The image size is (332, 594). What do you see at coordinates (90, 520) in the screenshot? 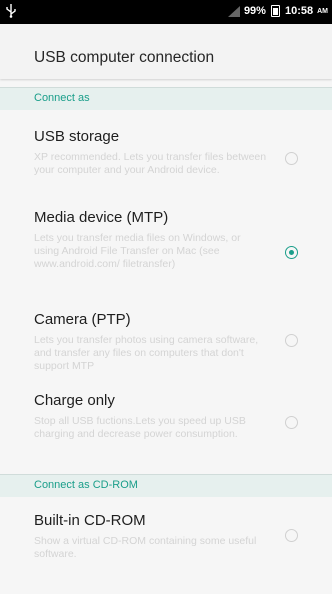
I see `option-title: Built-in CD-ROM` at bounding box center [90, 520].